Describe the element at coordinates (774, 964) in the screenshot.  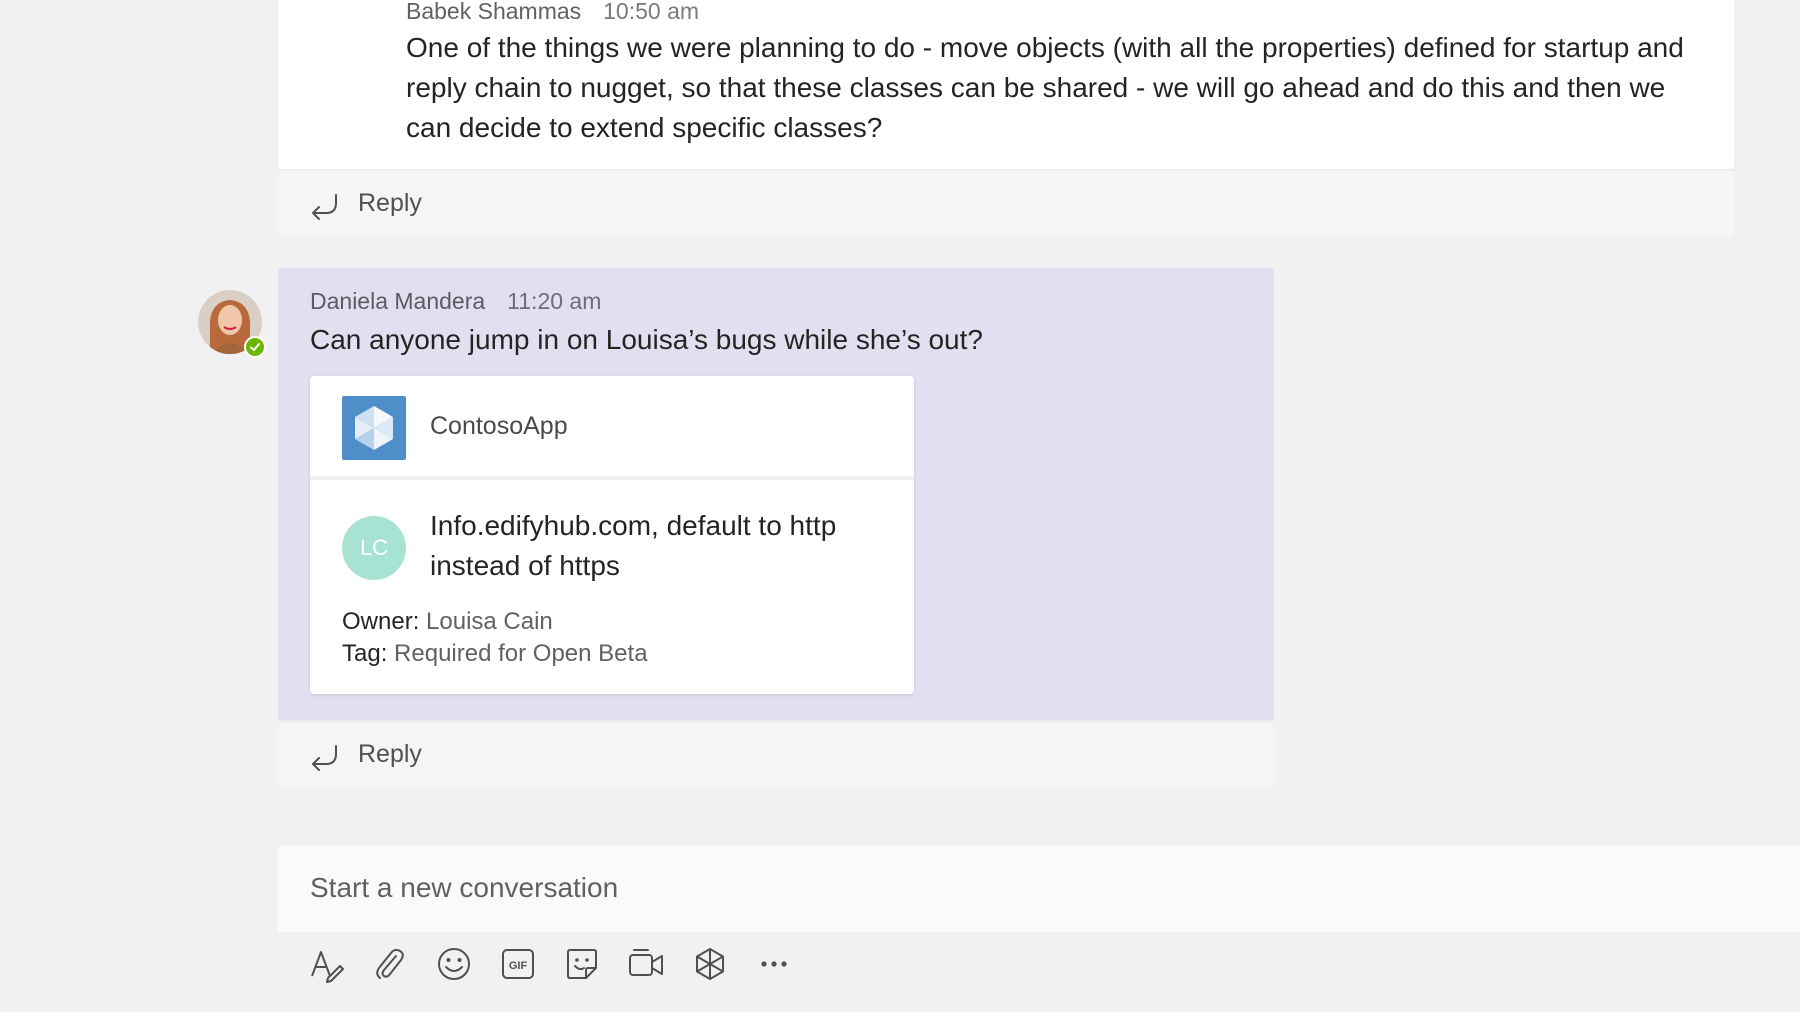
I see `more-options-icon` at that location.